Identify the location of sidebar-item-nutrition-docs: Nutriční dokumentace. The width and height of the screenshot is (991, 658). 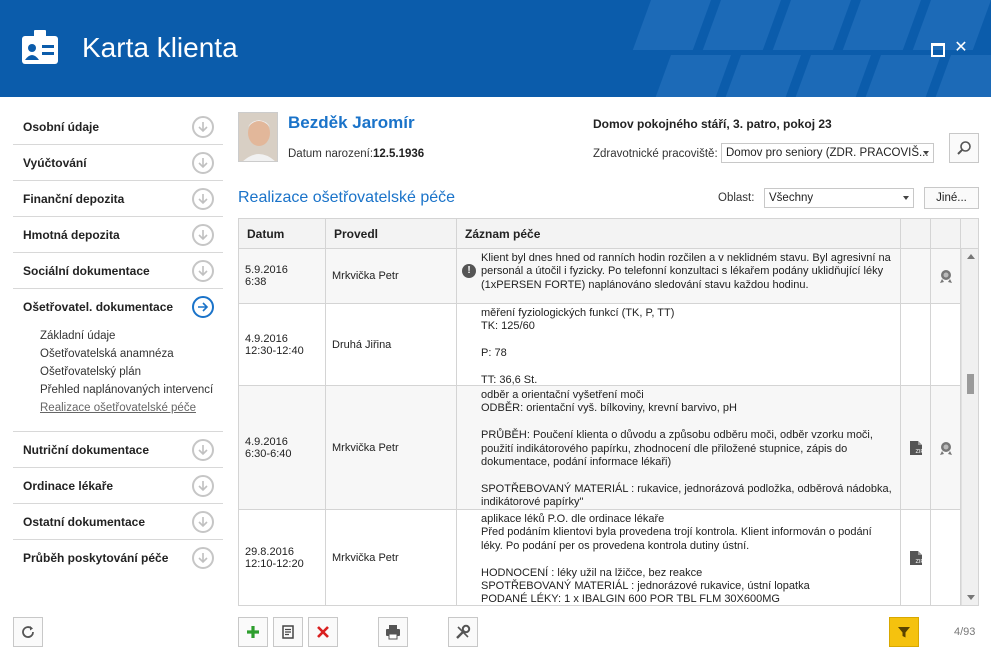
(118, 450).